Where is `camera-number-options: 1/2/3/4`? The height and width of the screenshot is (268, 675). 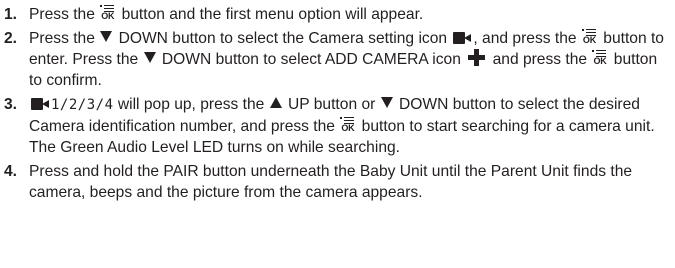 camera-number-options: 1/2/3/4 is located at coordinates (82, 105).